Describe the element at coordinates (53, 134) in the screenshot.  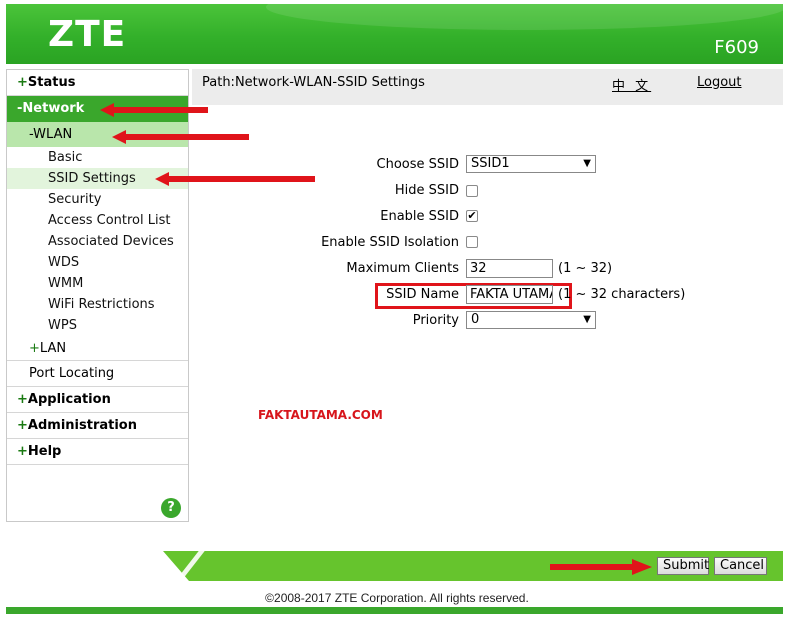
I see `sidebar-item-label: WLAN` at that location.